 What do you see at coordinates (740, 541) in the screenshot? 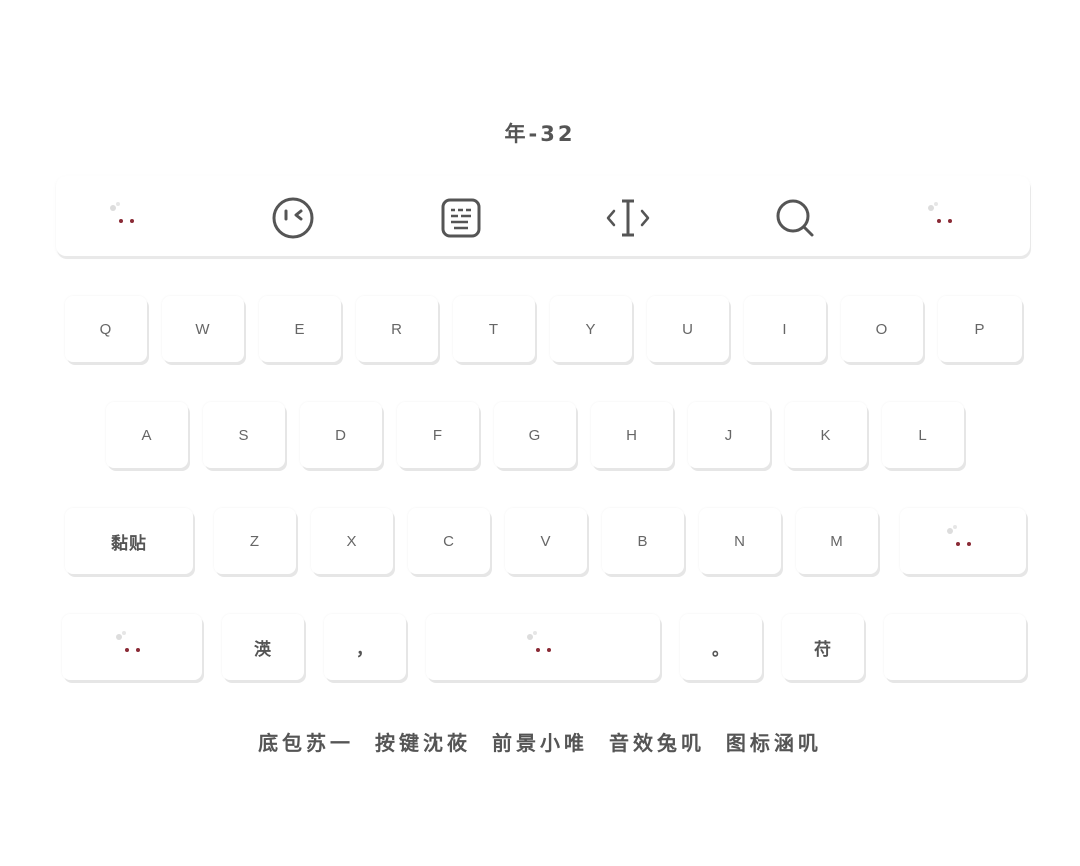
I see `key-n: N` at bounding box center [740, 541].